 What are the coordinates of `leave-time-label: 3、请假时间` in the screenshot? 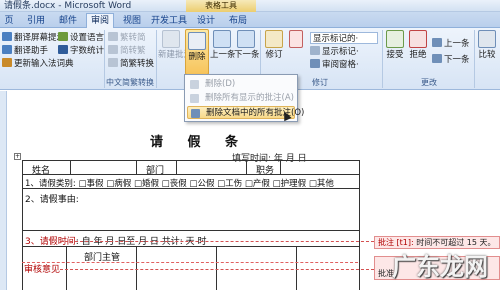 It's located at (50, 242).